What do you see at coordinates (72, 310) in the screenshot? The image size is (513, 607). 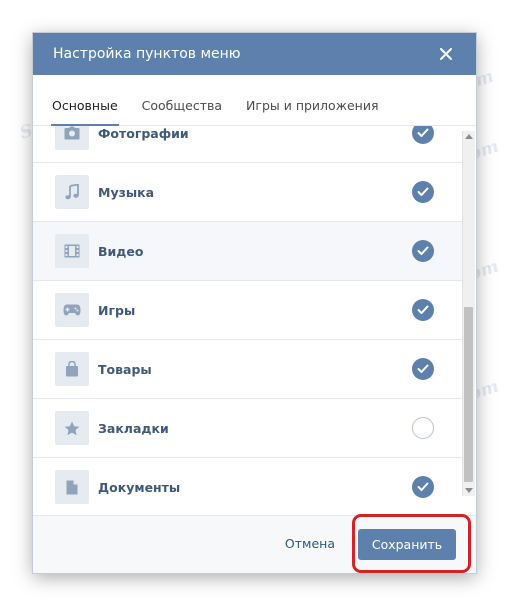 I see `gamepad-icon` at bounding box center [72, 310].